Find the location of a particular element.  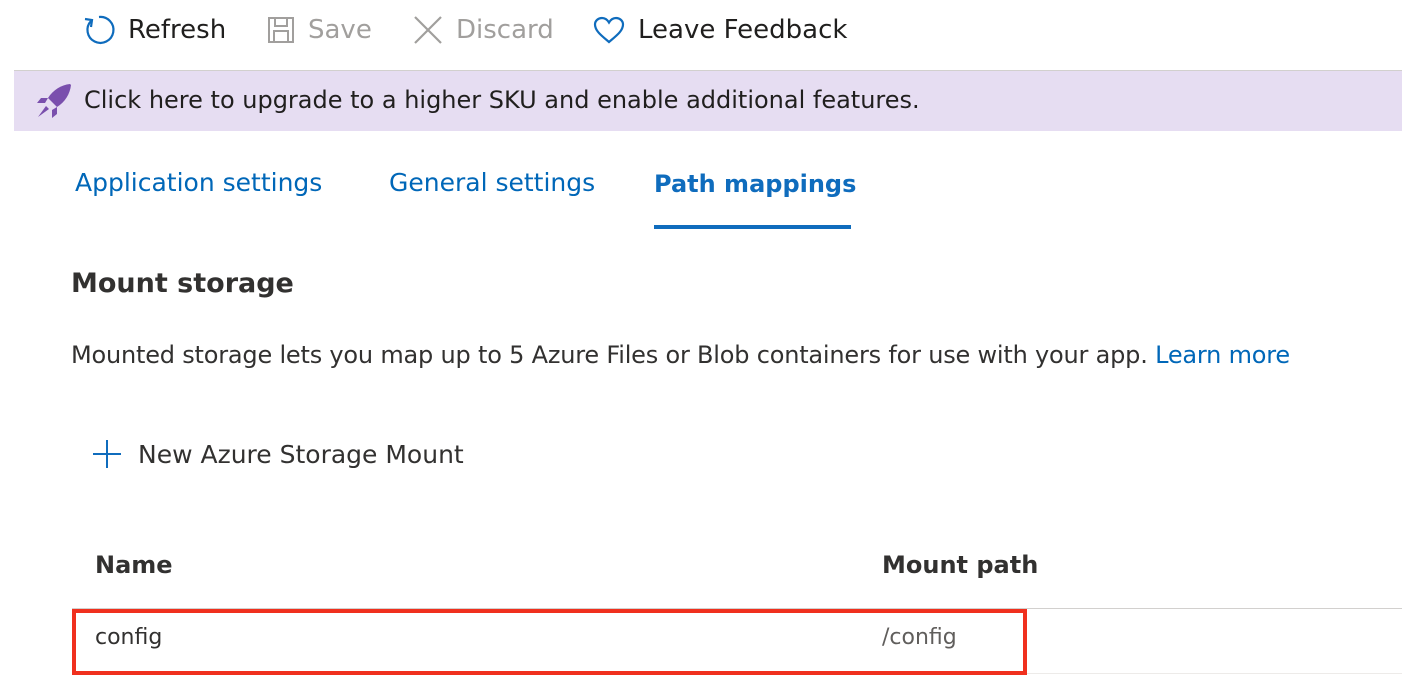

tab-application-settings: Application settings is located at coordinates (198, 182).